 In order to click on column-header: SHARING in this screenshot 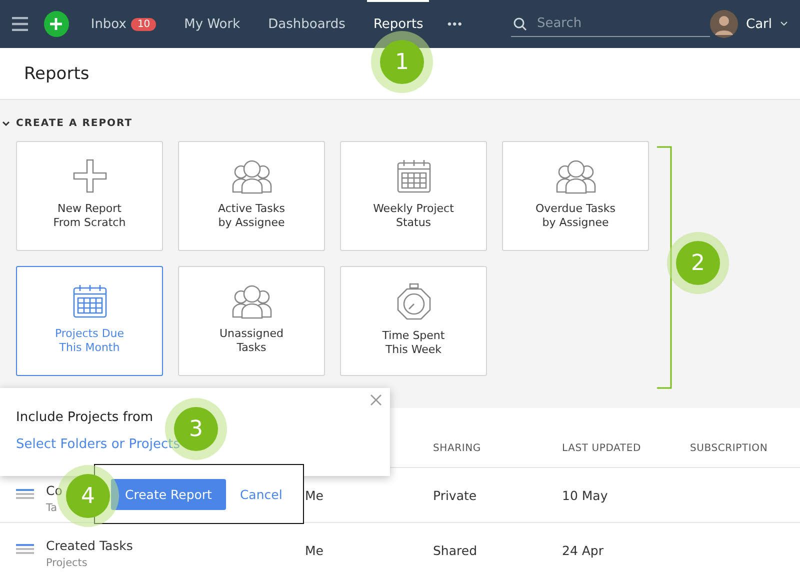, I will do `click(457, 448)`.